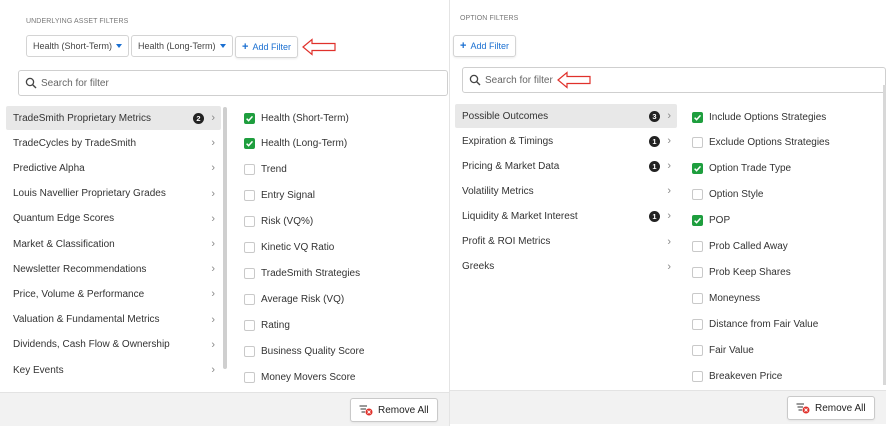  What do you see at coordinates (755, 324) in the screenshot?
I see `filter-option: Distance from Fair Value` at bounding box center [755, 324].